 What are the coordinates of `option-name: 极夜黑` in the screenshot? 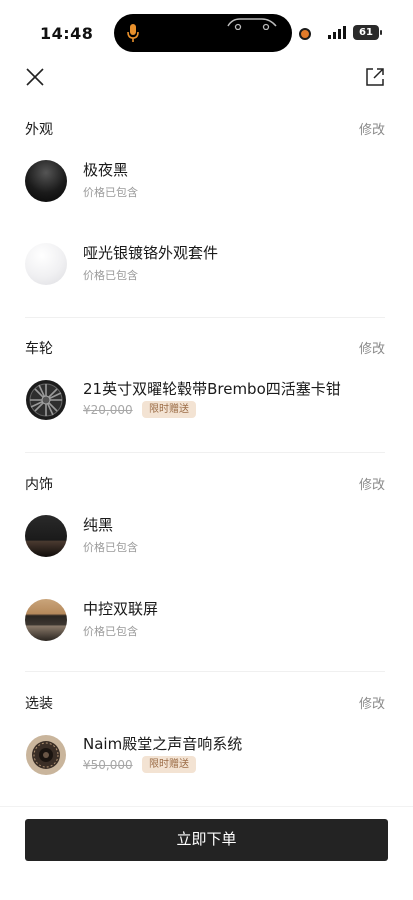 It's located at (106, 170).